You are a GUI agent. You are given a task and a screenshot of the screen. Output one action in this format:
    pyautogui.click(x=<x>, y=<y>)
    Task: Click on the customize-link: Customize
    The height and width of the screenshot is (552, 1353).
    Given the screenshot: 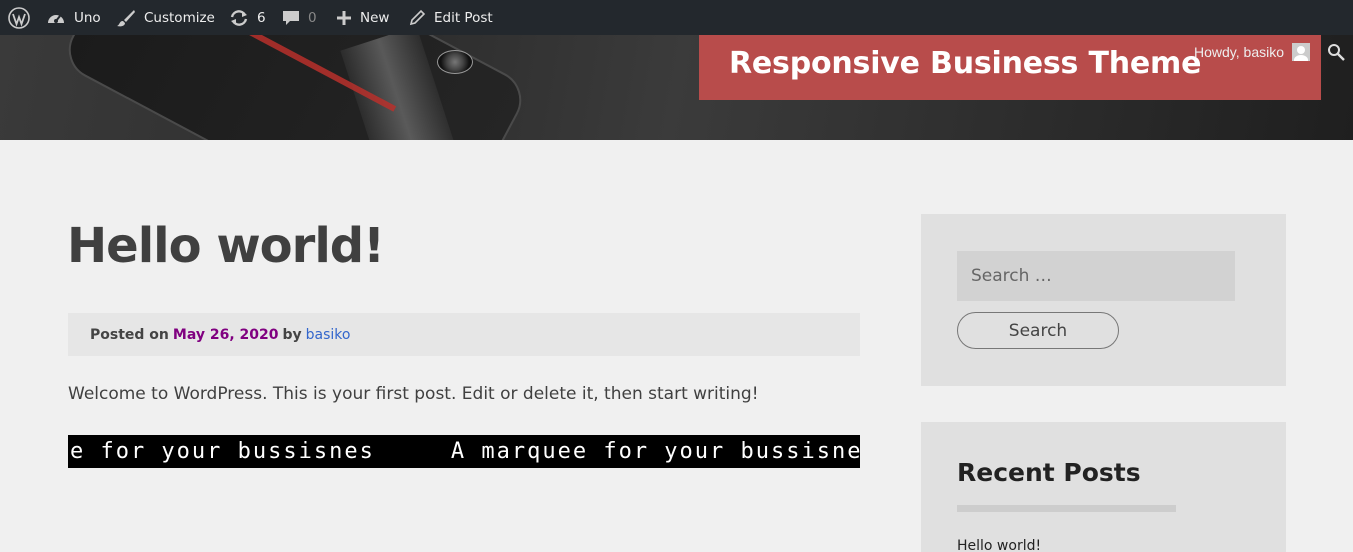 What is the action you would take?
    pyautogui.click(x=165, y=17)
    